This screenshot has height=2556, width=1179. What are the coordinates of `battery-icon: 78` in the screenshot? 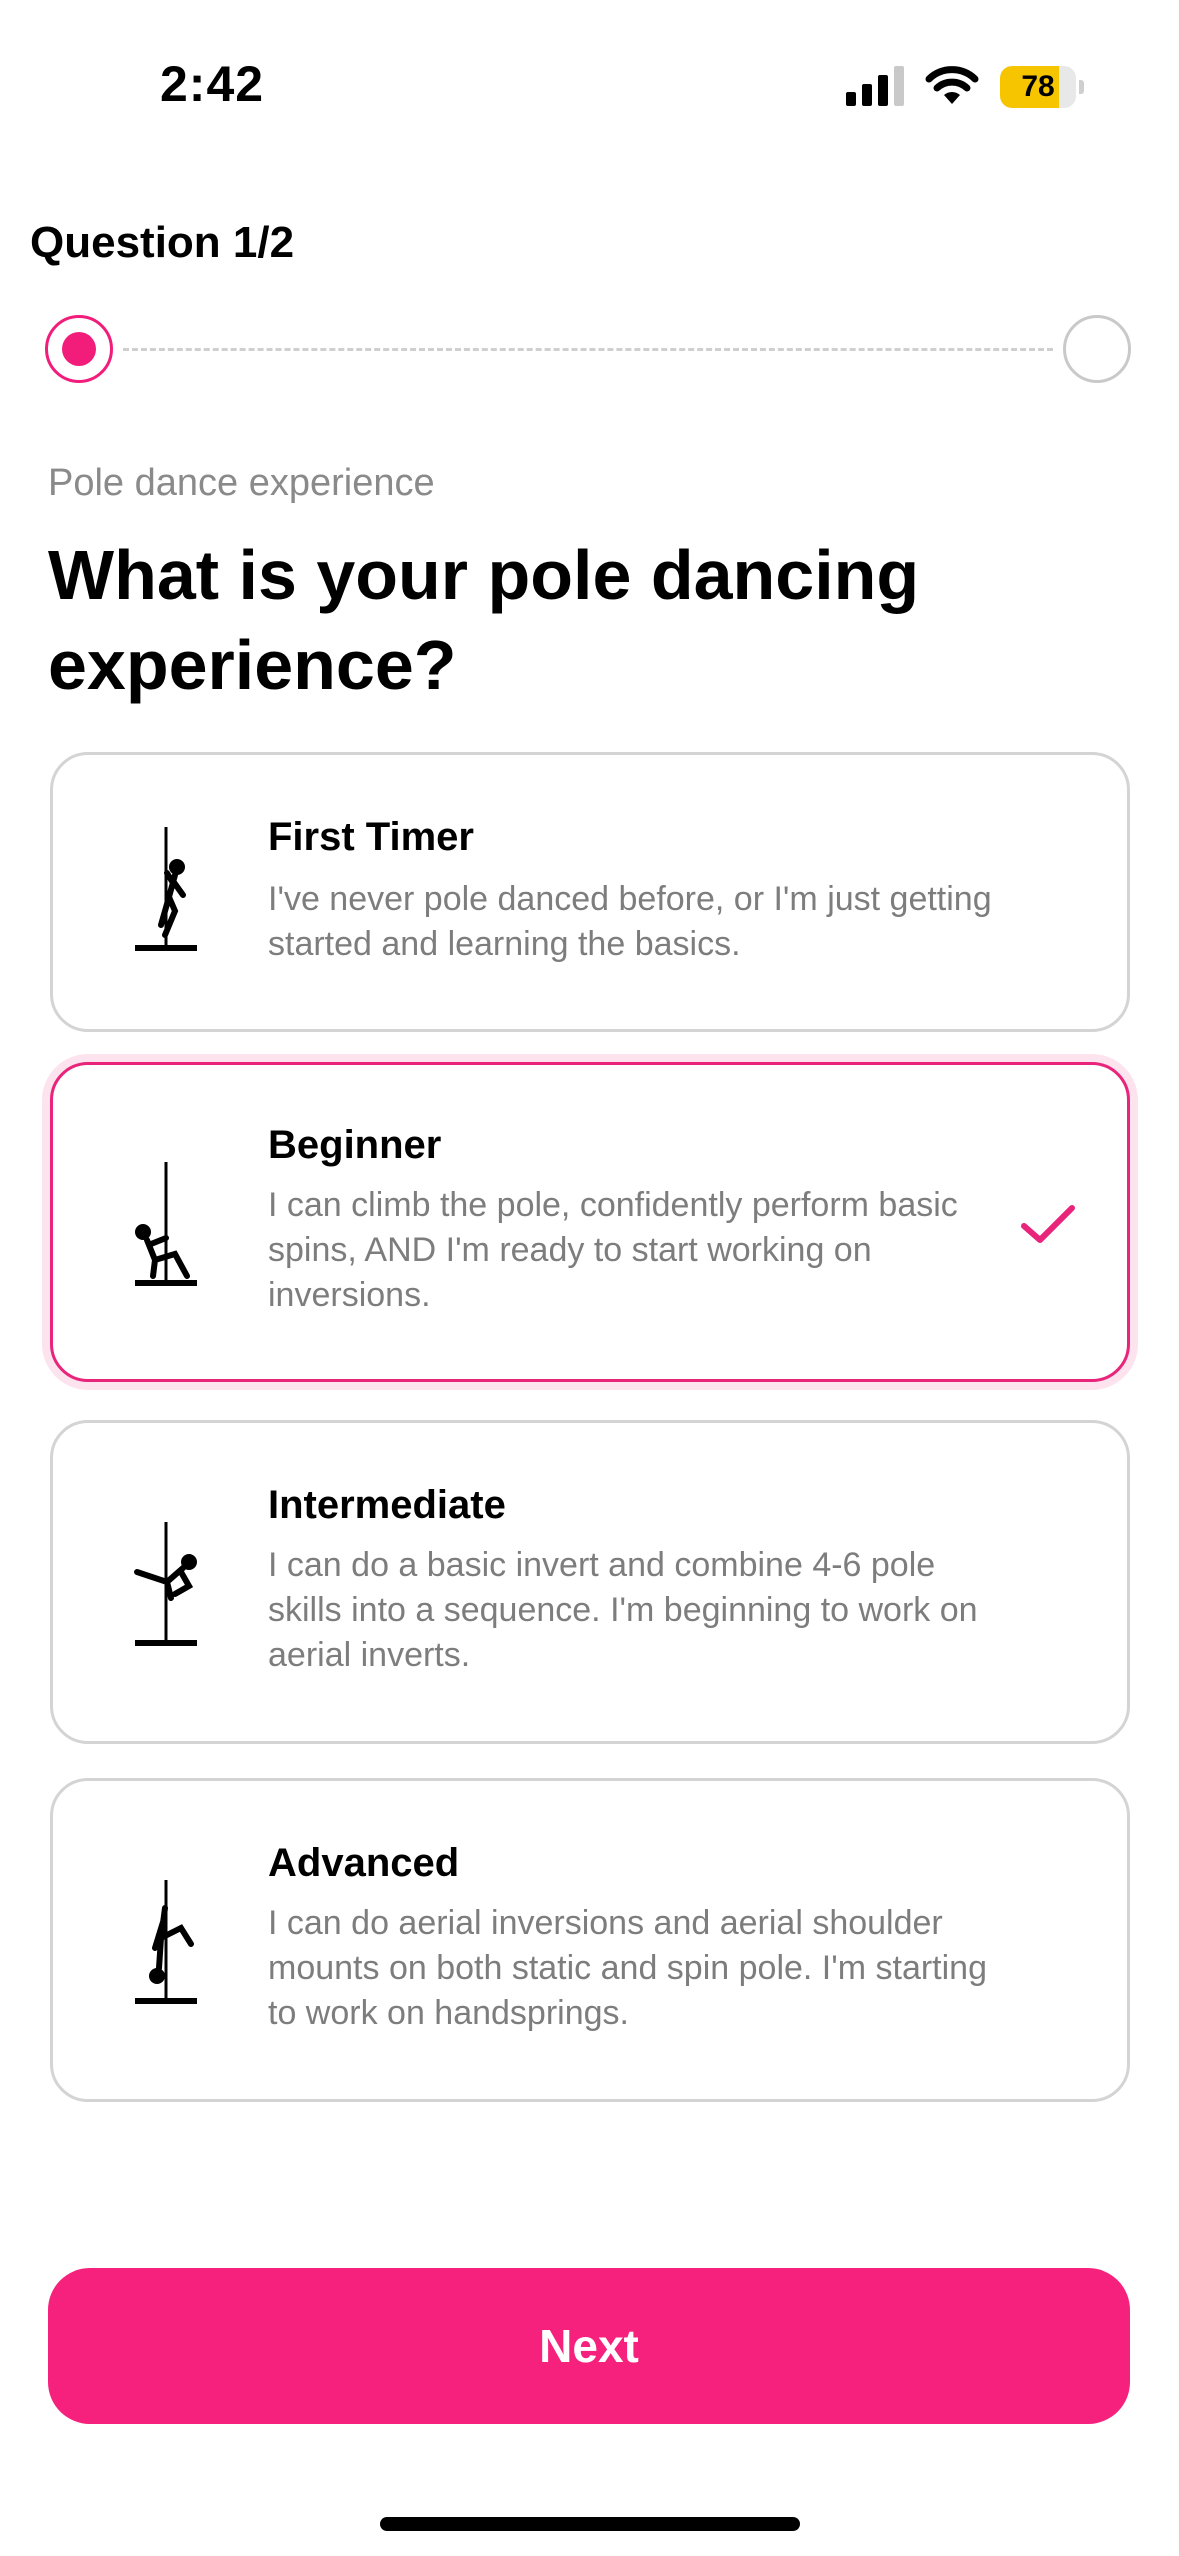 It's located at (1042, 87).